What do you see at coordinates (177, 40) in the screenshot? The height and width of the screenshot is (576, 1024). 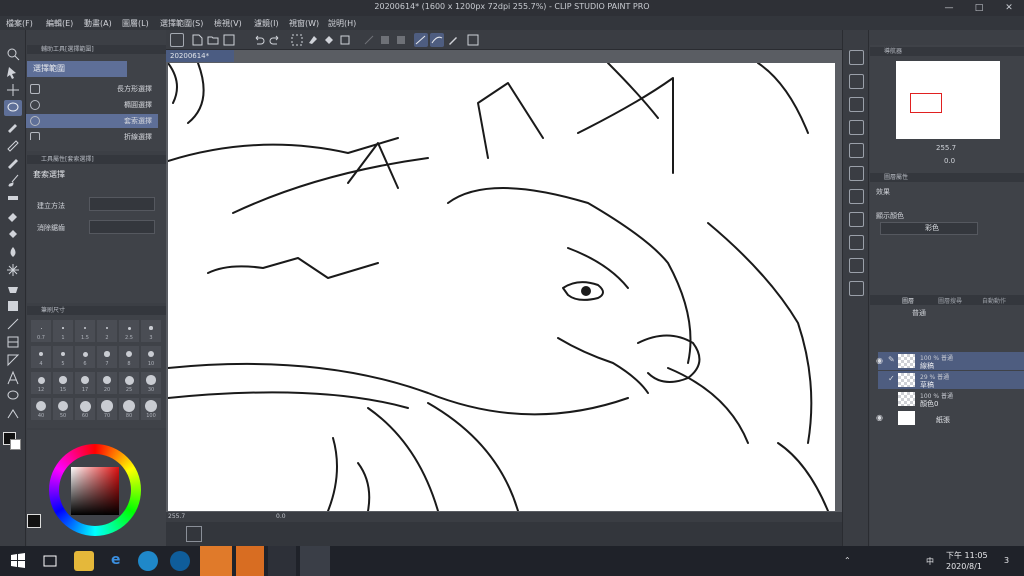 I see `clip-studio-icon` at bounding box center [177, 40].